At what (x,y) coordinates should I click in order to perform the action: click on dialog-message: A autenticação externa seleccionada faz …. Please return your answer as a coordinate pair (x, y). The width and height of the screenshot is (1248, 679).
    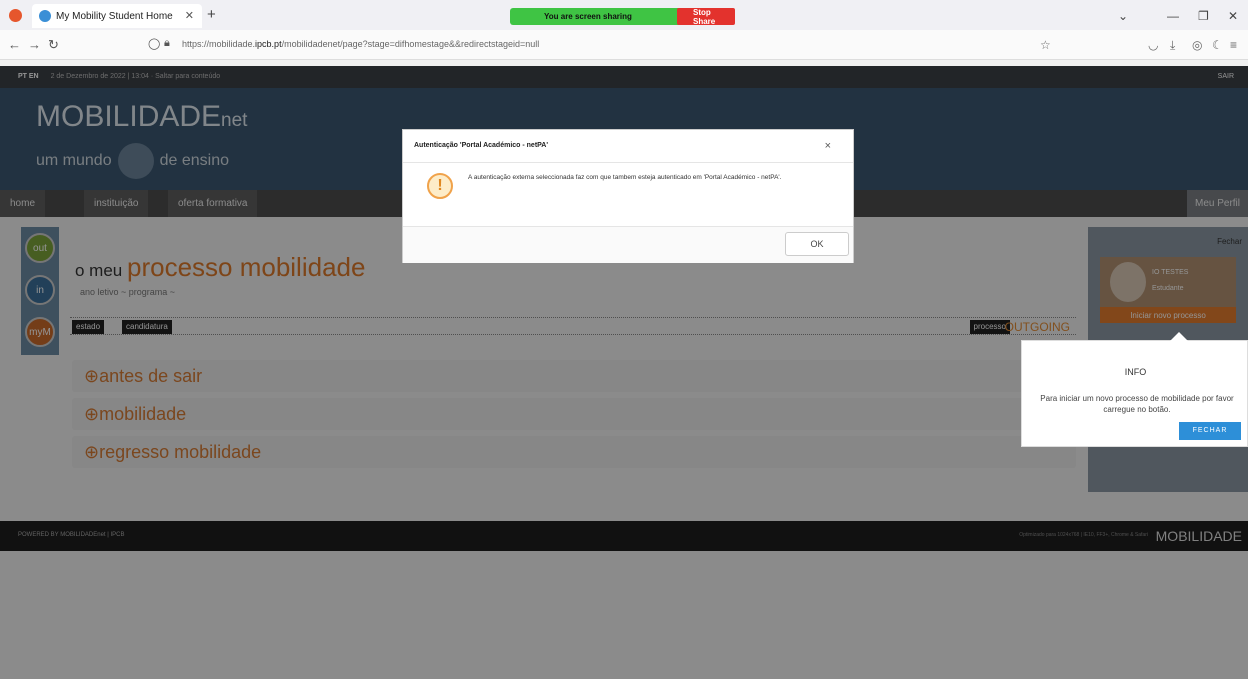
    Looking at the image, I should click on (625, 177).